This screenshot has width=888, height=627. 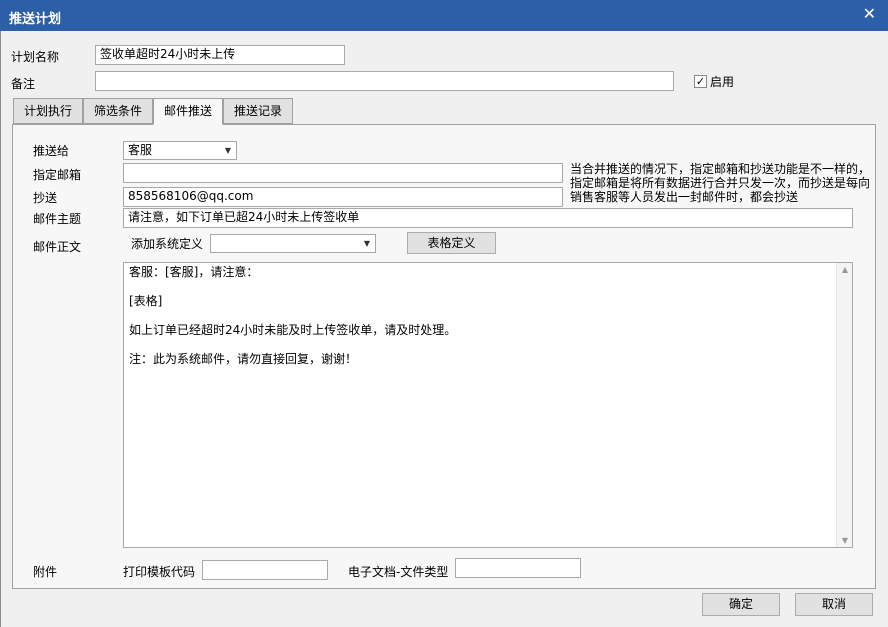 What do you see at coordinates (146, 301) in the screenshot?
I see `body-line: [表格]` at bounding box center [146, 301].